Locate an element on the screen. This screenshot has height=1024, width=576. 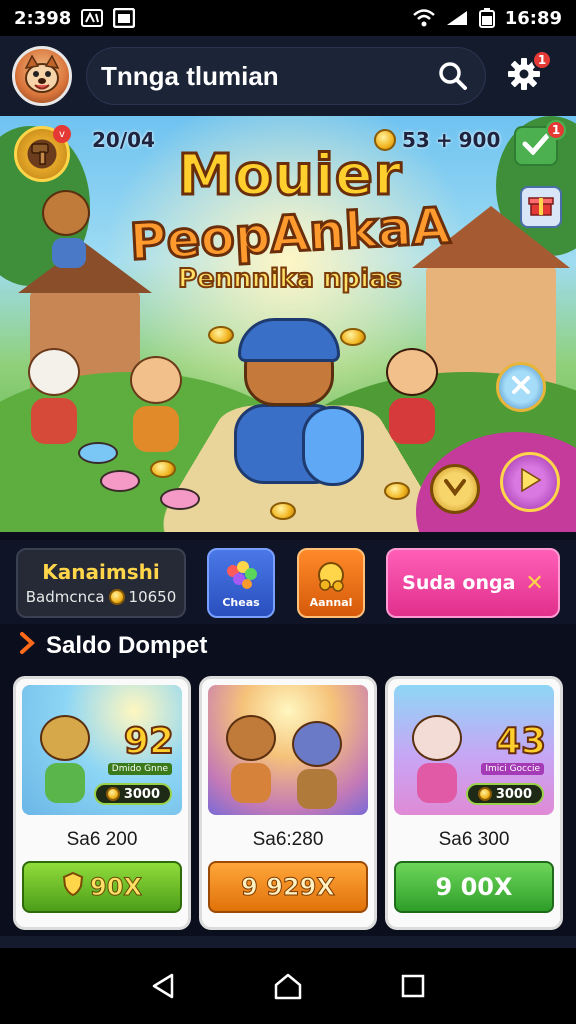
card-image: 43 Imici Goccie 3000 is located at coordinates (474, 750).